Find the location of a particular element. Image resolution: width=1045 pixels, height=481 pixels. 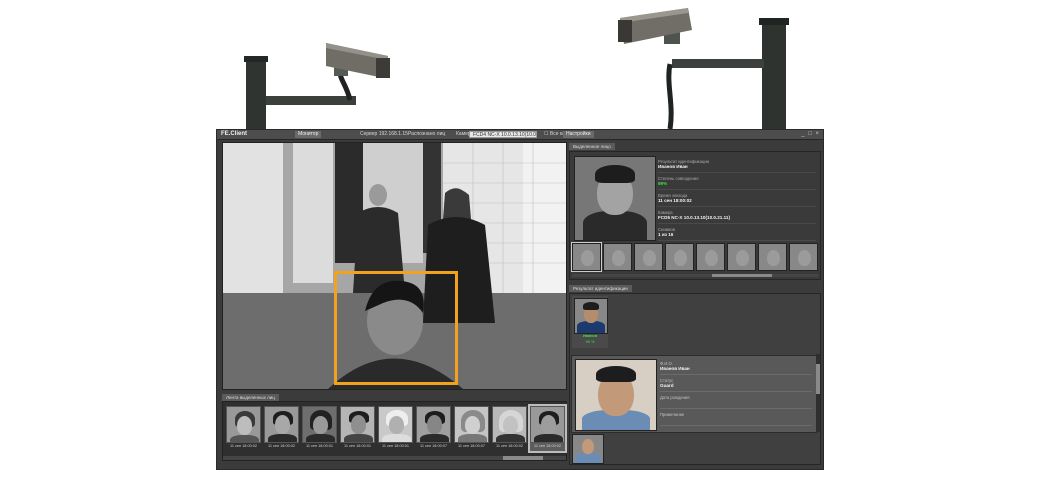

fio-value: Иванов Иван is located at coordinates (736, 370).